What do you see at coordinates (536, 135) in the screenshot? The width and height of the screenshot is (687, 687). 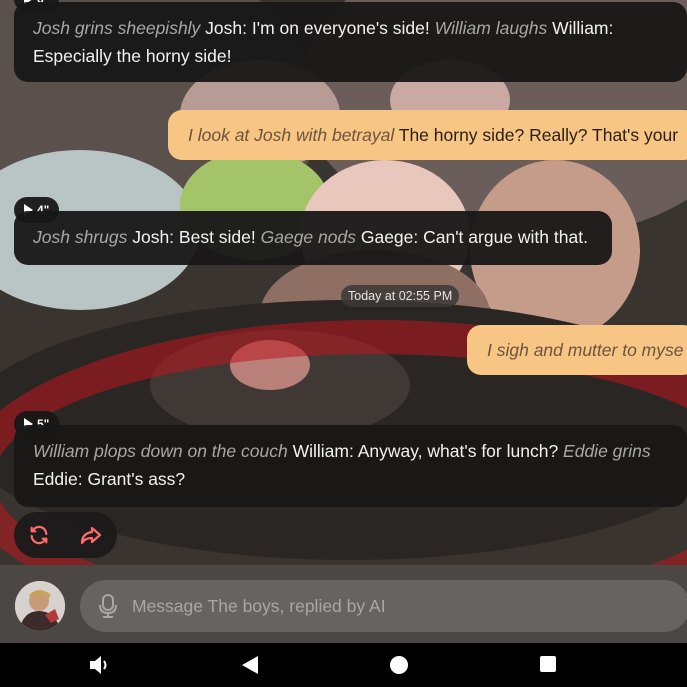 I see `message-text: The horny side? Really? That's your` at bounding box center [536, 135].